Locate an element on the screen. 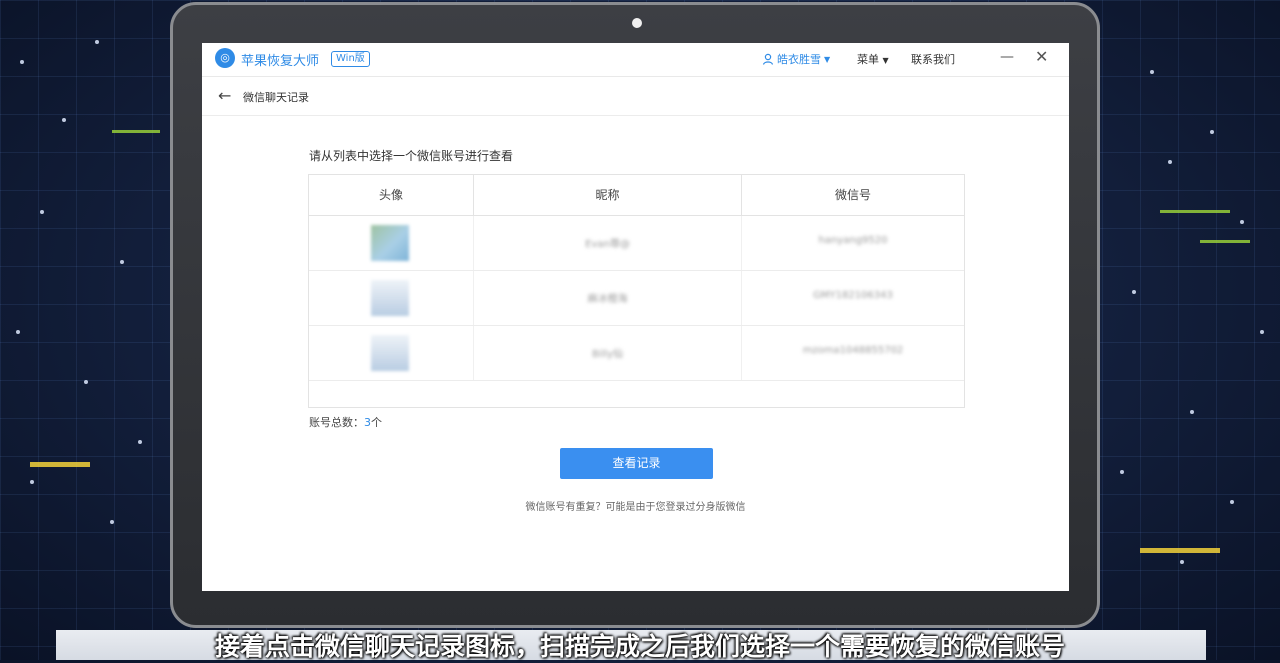 This screenshot has width=1280, height=663. account-count: 账号总数：3个 is located at coordinates (345, 422).